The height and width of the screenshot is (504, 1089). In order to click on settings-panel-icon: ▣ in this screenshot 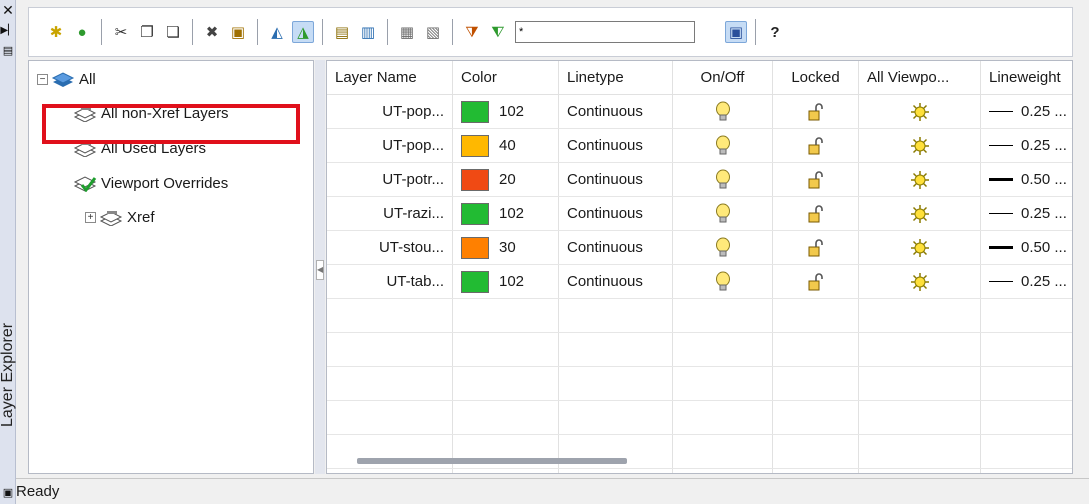, I will do `click(736, 32)`.